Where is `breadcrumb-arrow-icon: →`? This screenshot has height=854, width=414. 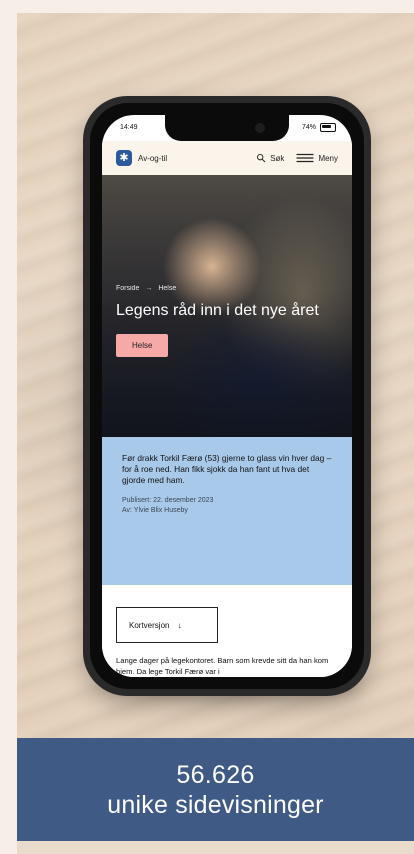
breadcrumb-arrow-icon: → is located at coordinates (149, 288).